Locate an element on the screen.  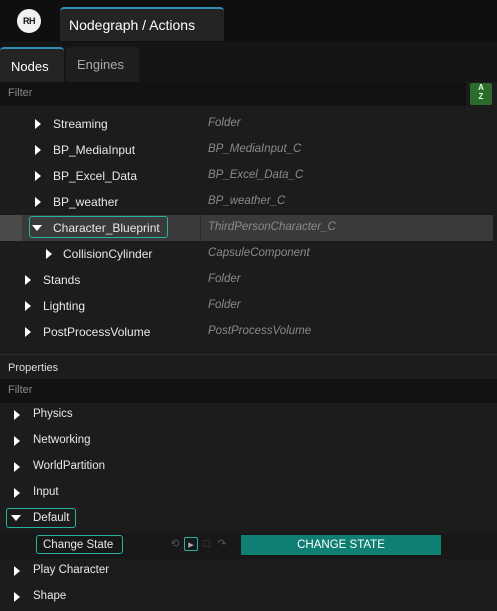
tab-engines: Engines is located at coordinates (102, 64).